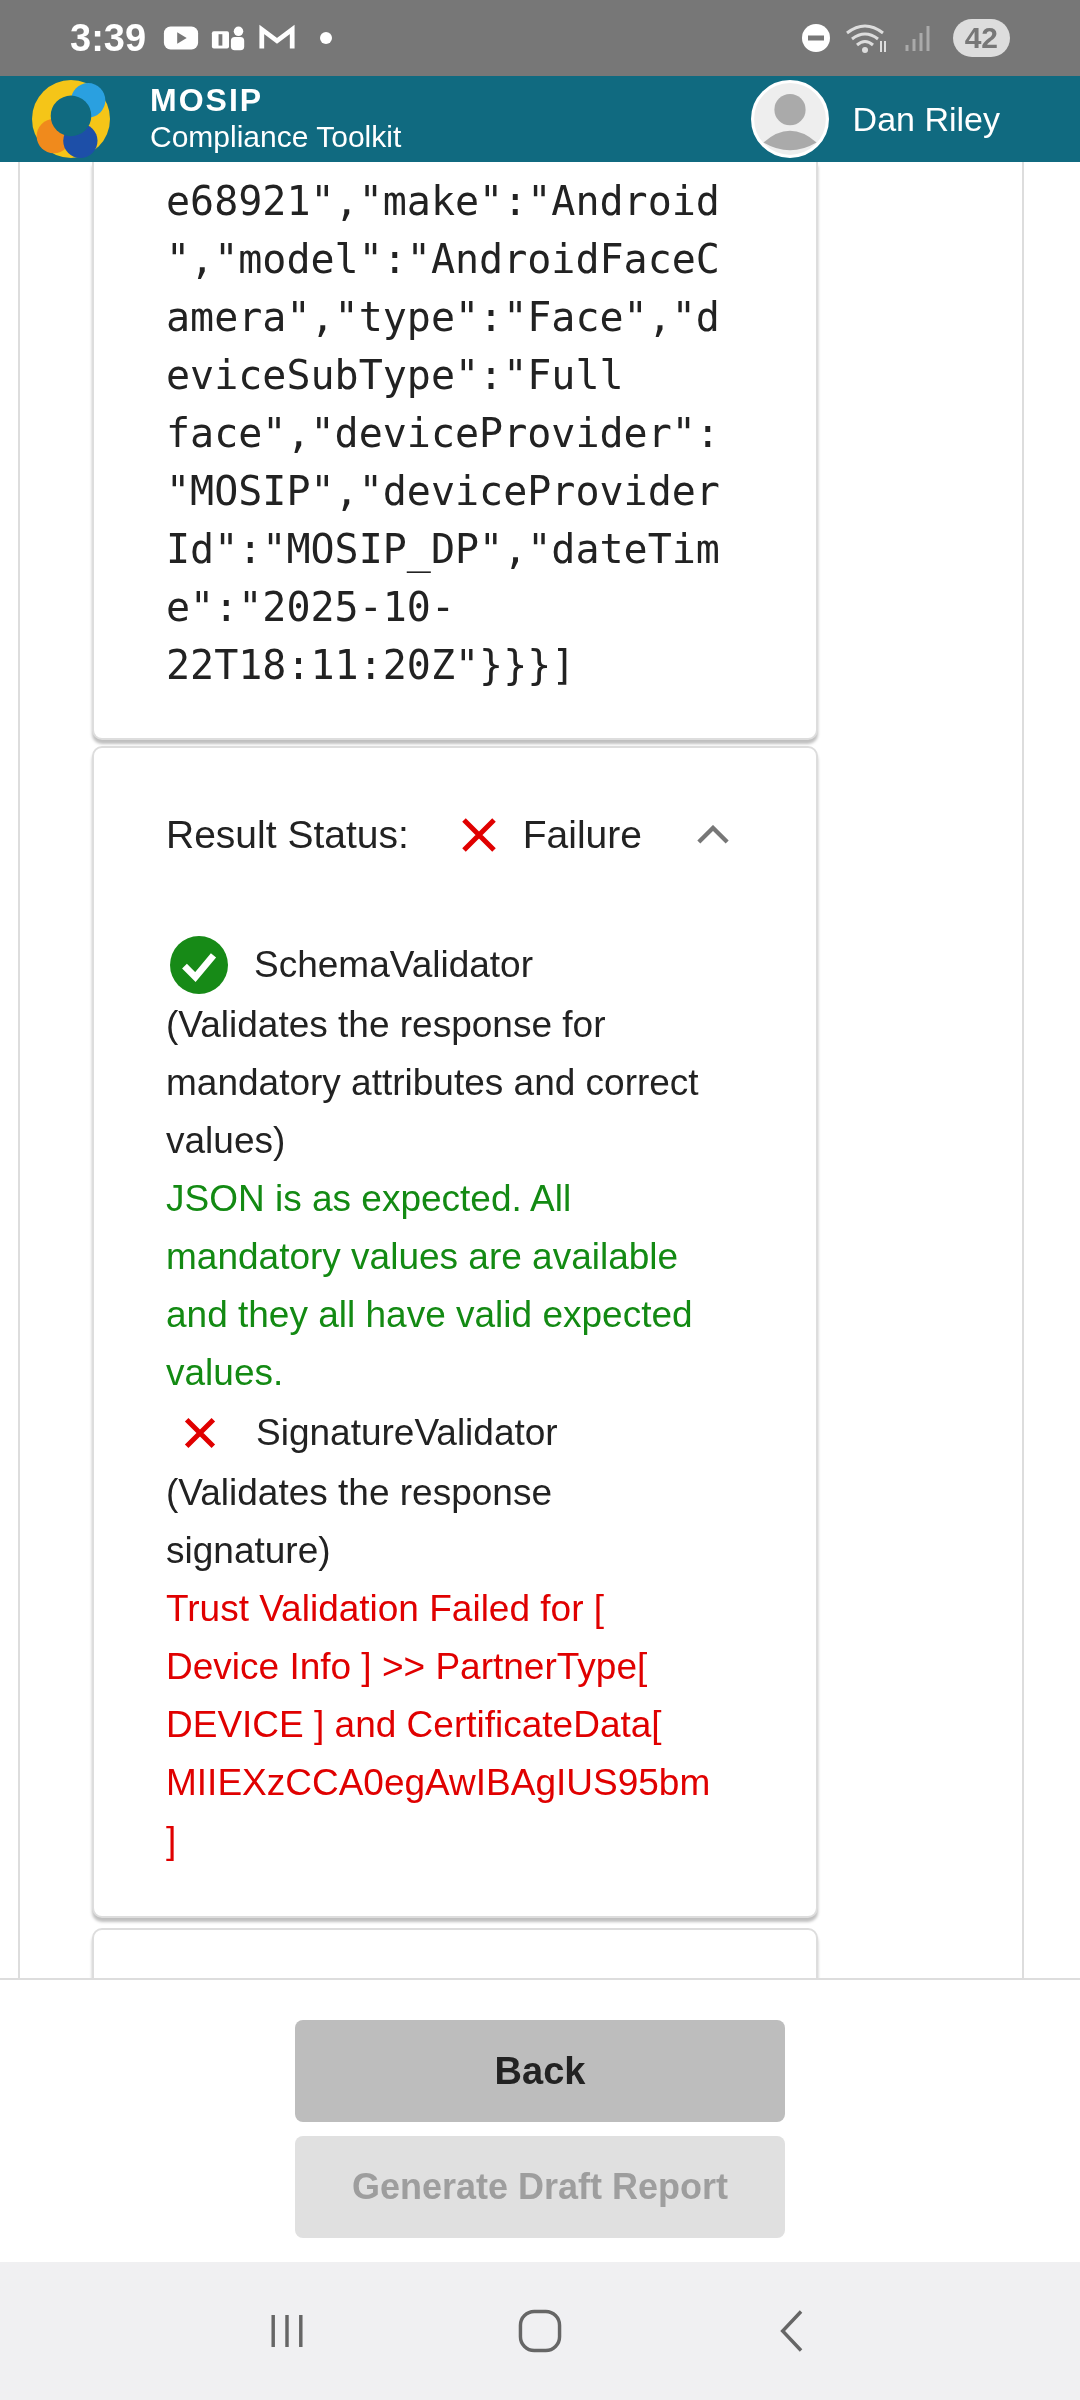  What do you see at coordinates (276, 137) in the screenshot?
I see `app-subtitle: Compliance Toolkit` at bounding box center [276, 137].